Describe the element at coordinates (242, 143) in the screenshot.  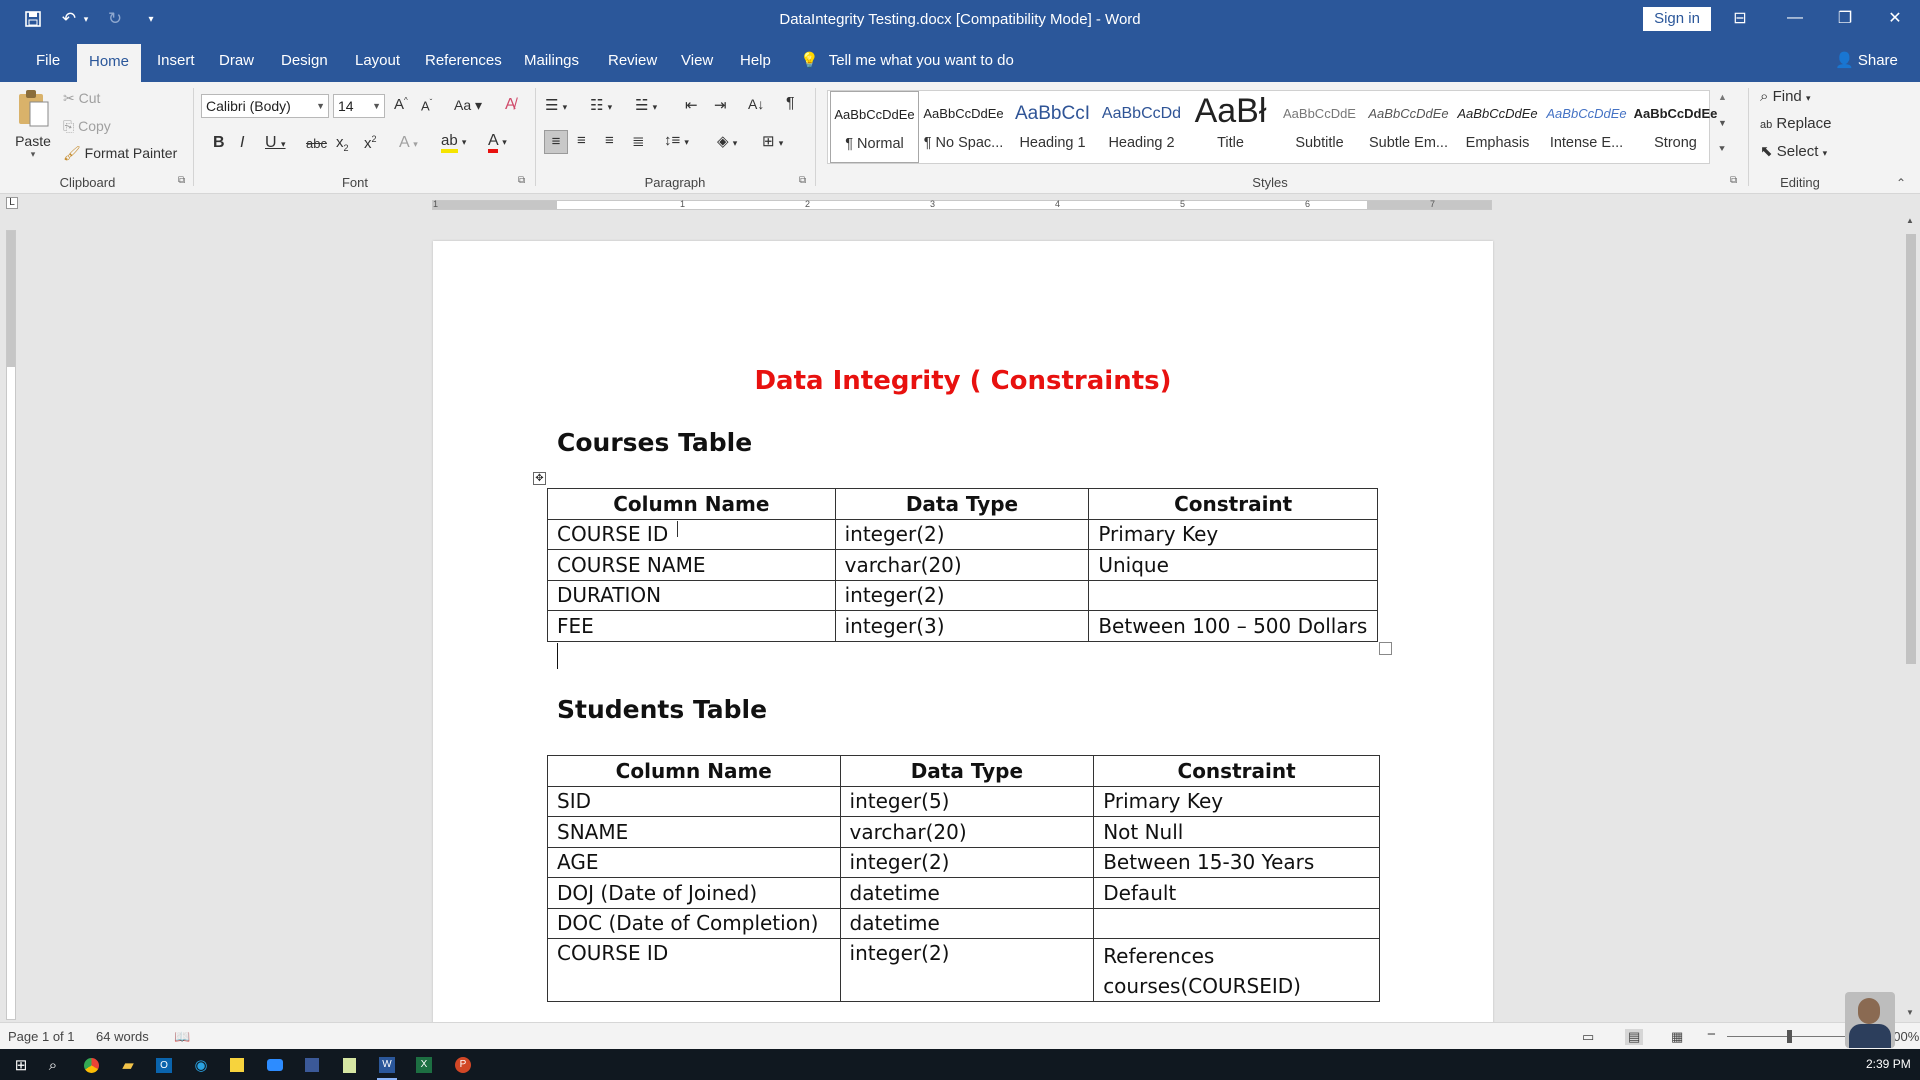
I see `italic-icon: I` at that location.